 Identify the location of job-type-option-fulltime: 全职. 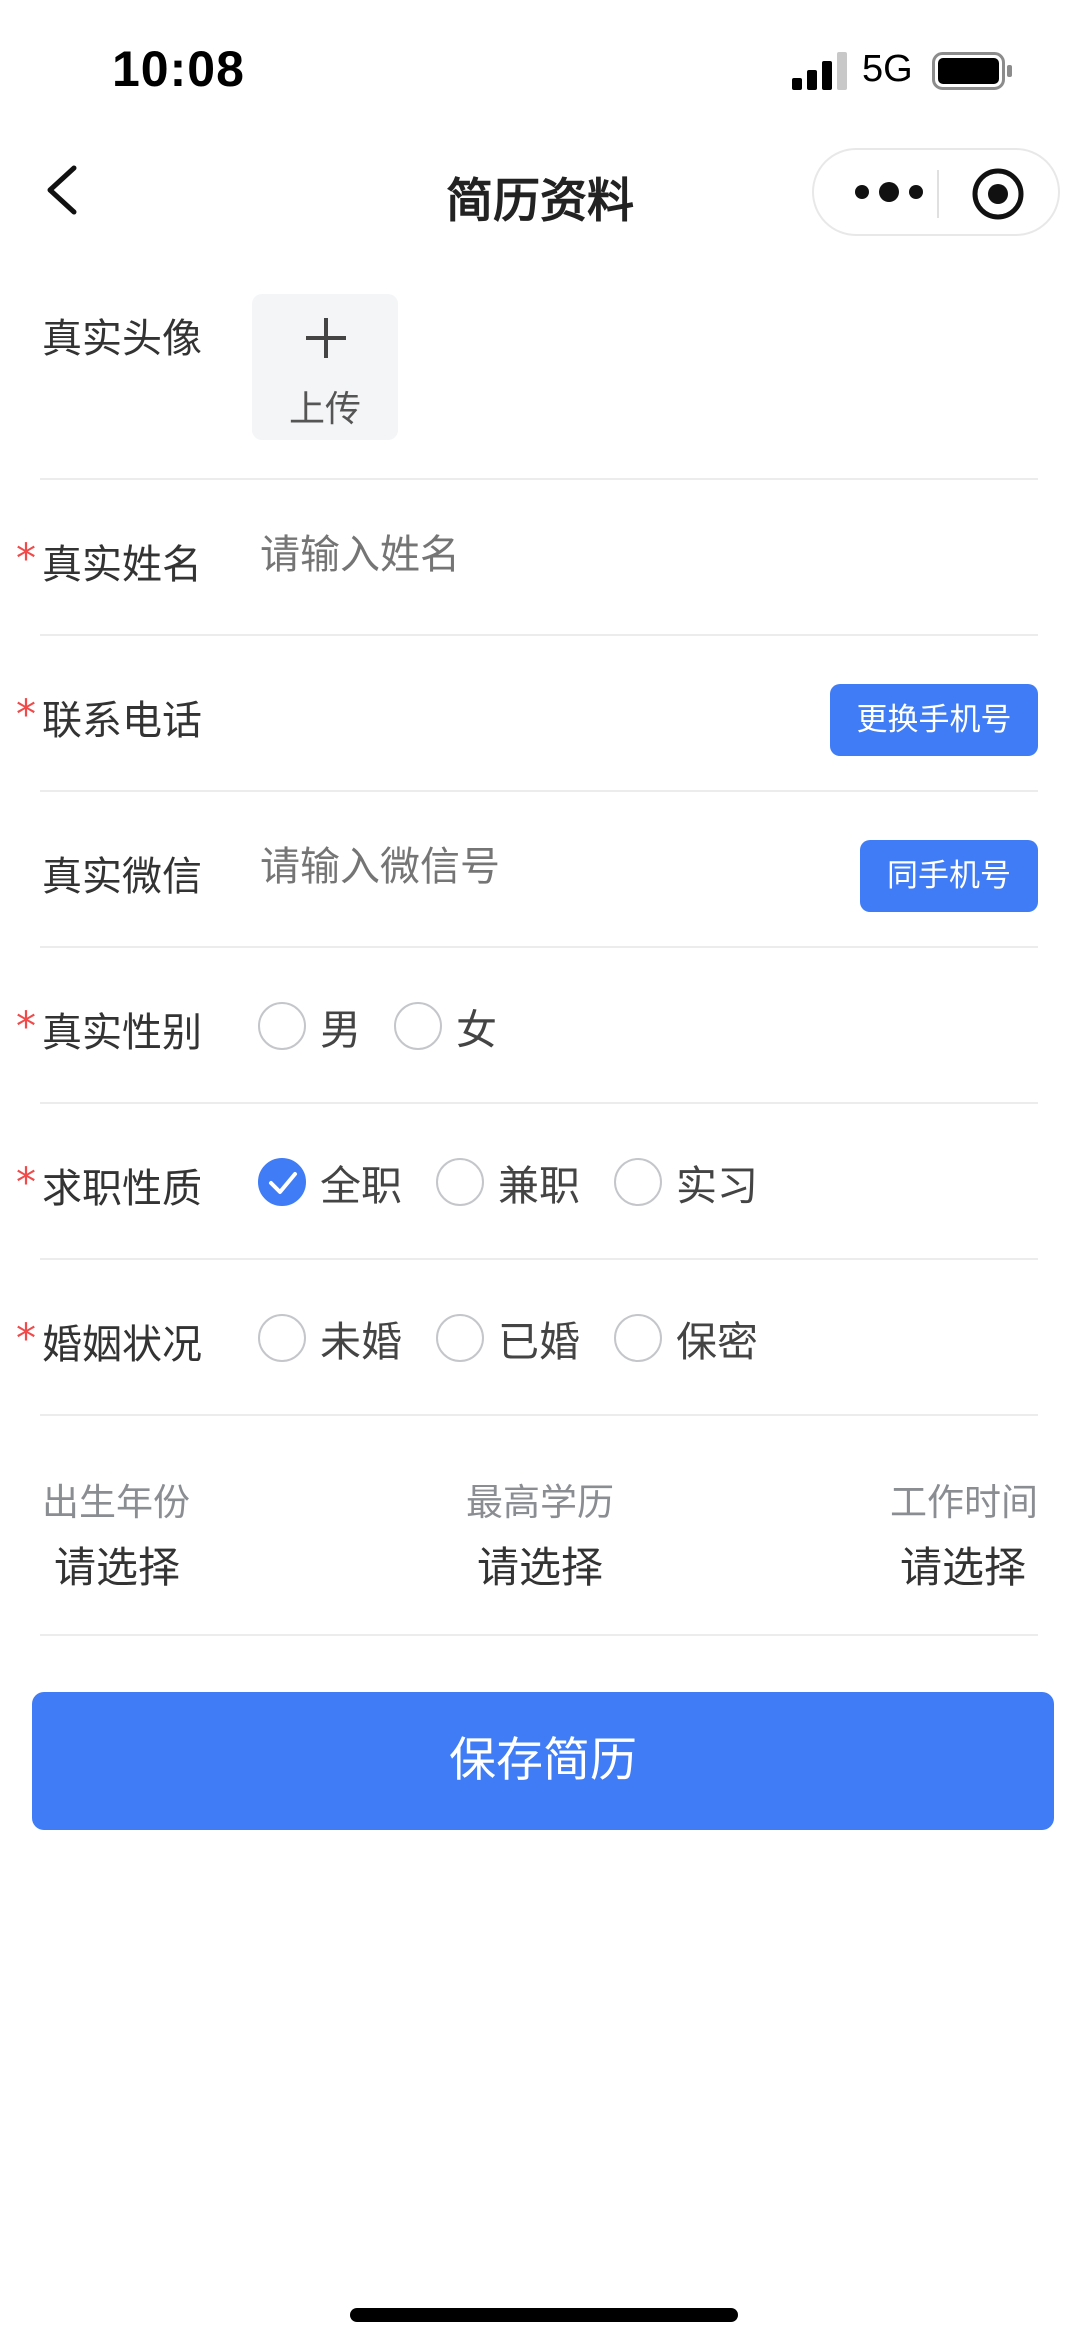
(333, 1184).